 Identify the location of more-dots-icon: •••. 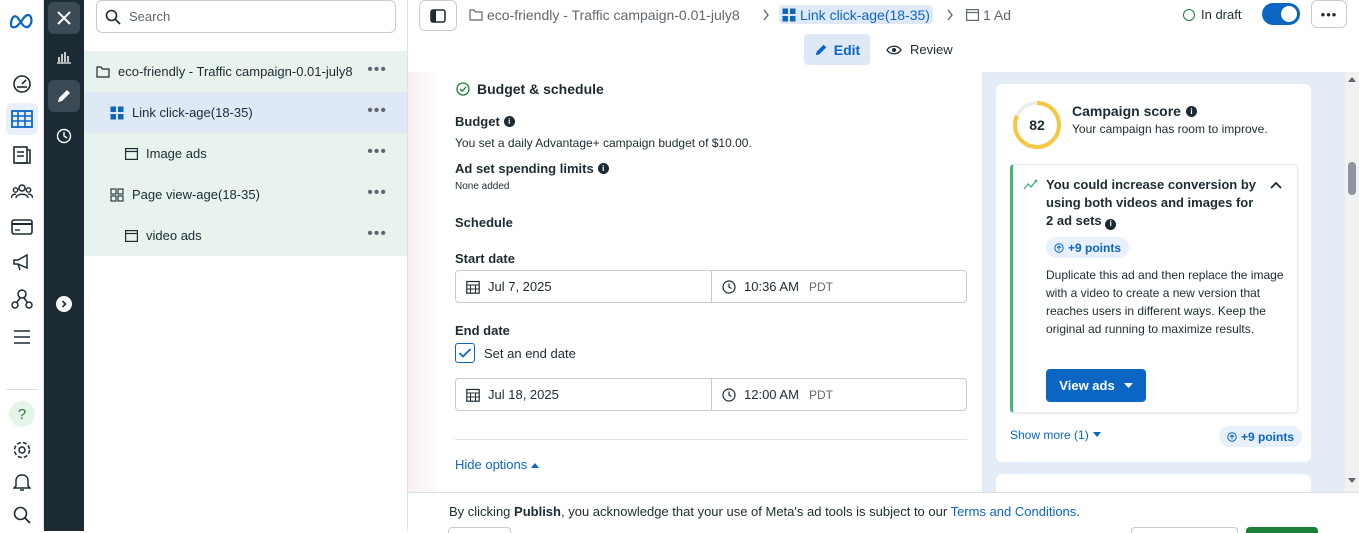
(1329, 14).